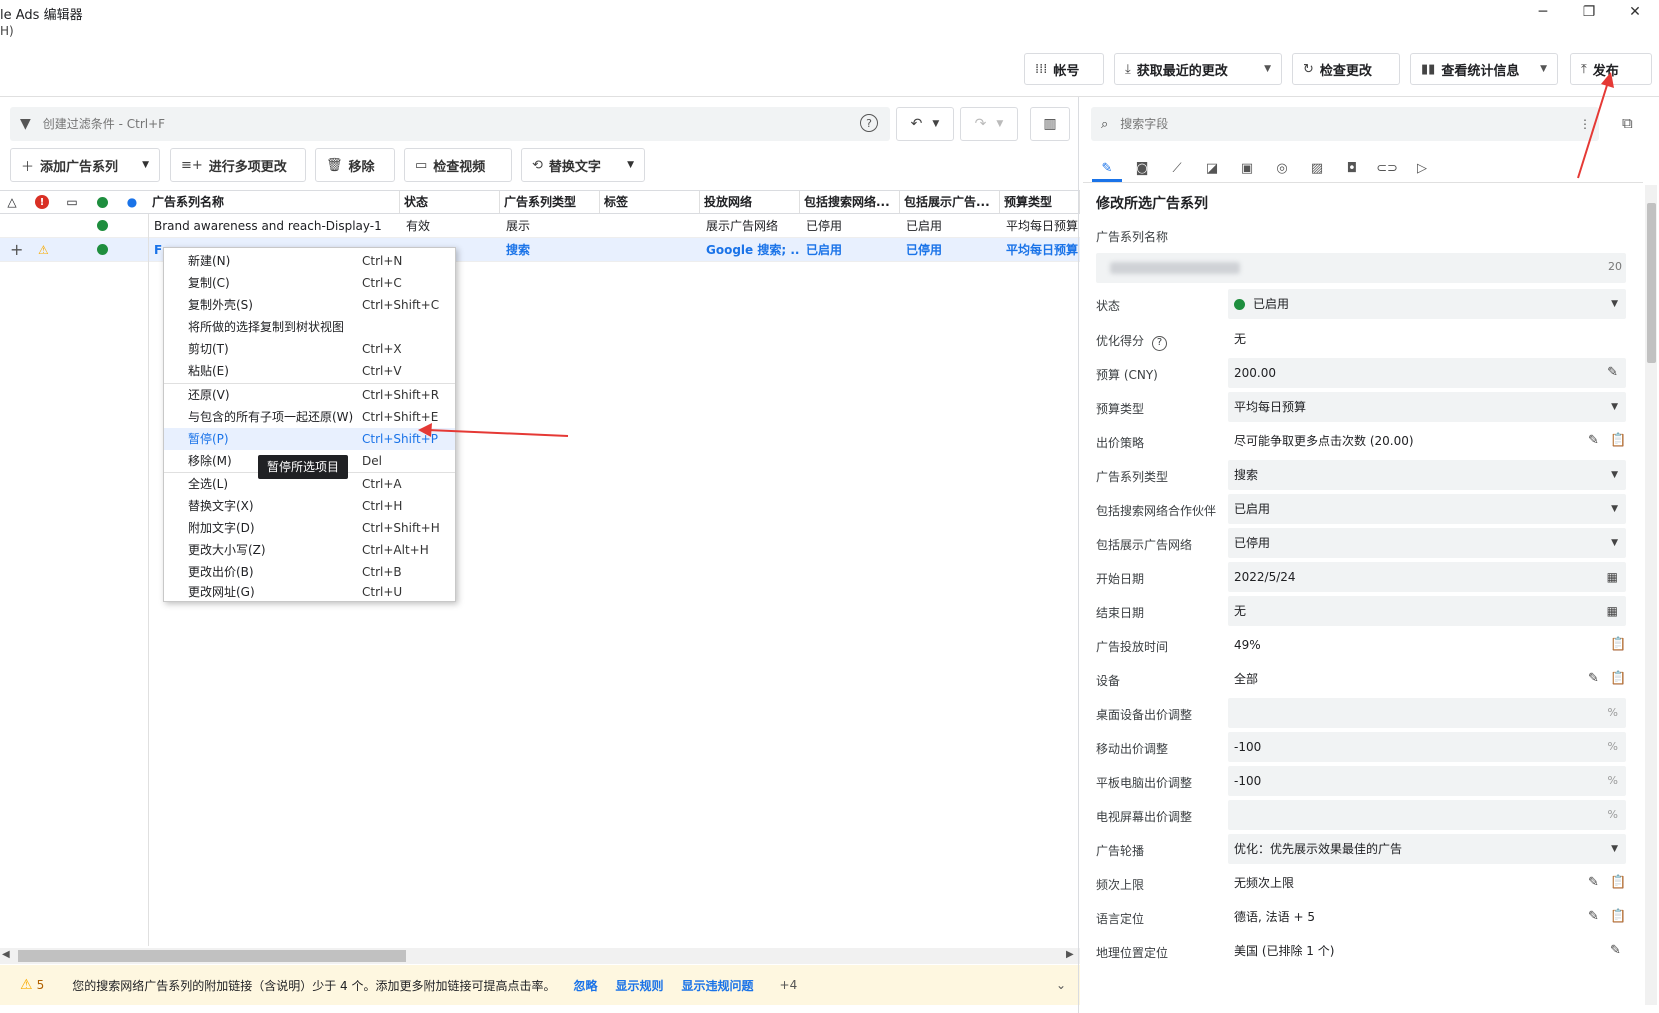  Describe the element at coordinates (14, 250) in the screenshot. I see `expand-icon: +` at that location.